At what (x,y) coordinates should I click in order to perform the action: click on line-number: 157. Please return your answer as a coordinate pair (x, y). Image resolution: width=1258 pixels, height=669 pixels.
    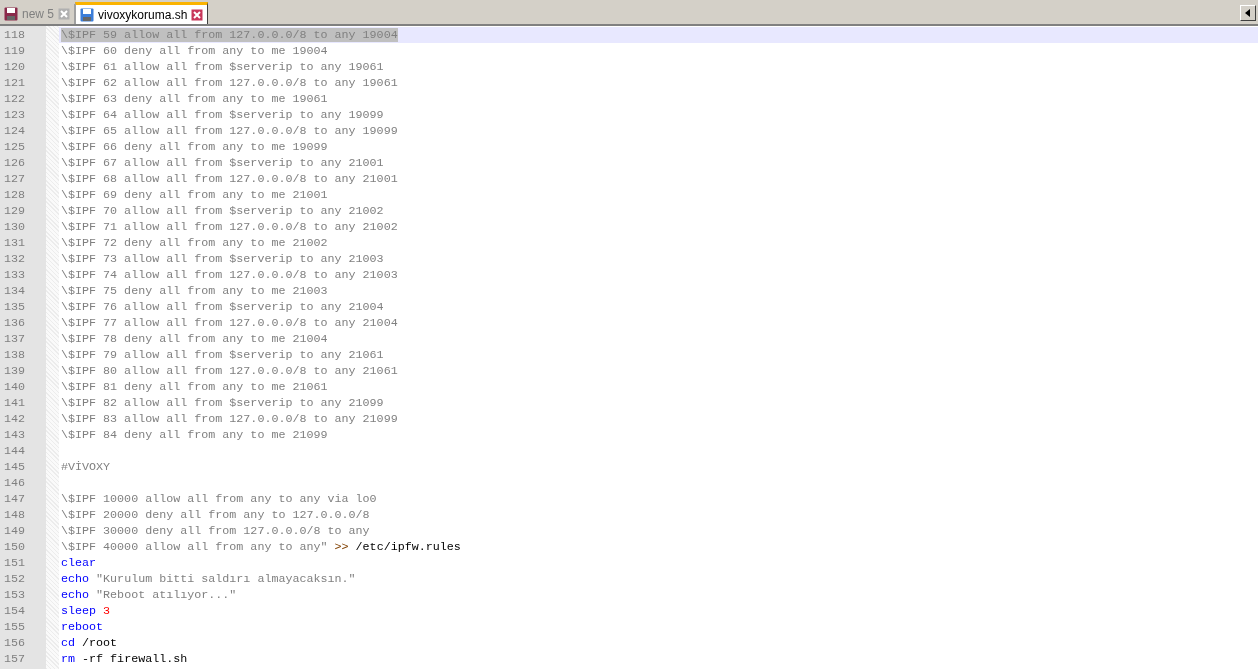
    Looking at the image, I should click on (15, 659).